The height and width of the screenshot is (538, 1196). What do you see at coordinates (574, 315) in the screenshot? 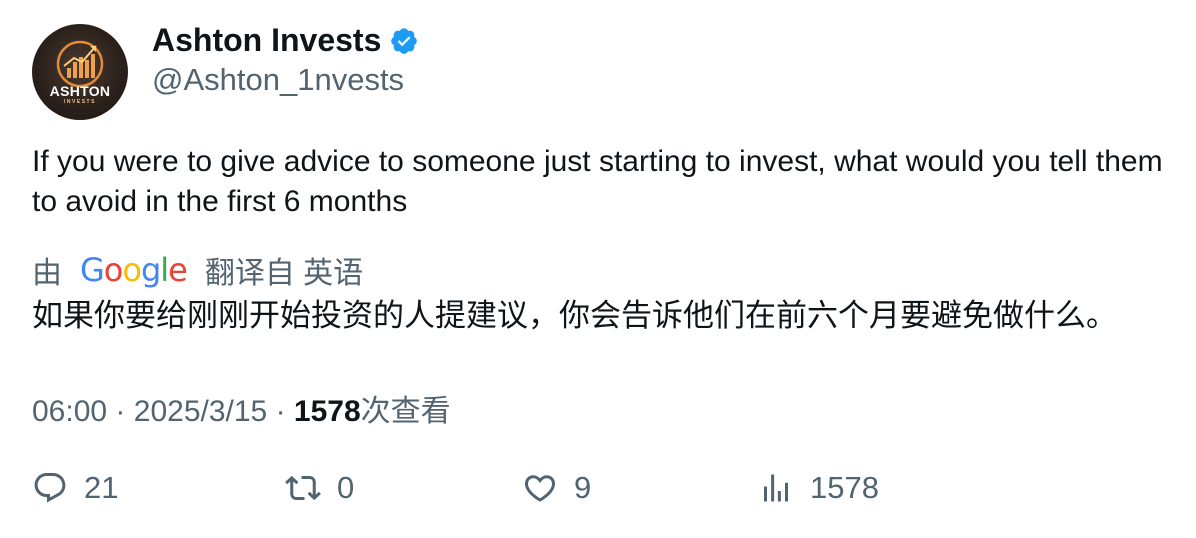
I see `translated-tweet-text: 如果你要给刚刚开始投资的人提建议，你会告诉他们在前六个月要避免做什么。` at bounding box center [574, 315].